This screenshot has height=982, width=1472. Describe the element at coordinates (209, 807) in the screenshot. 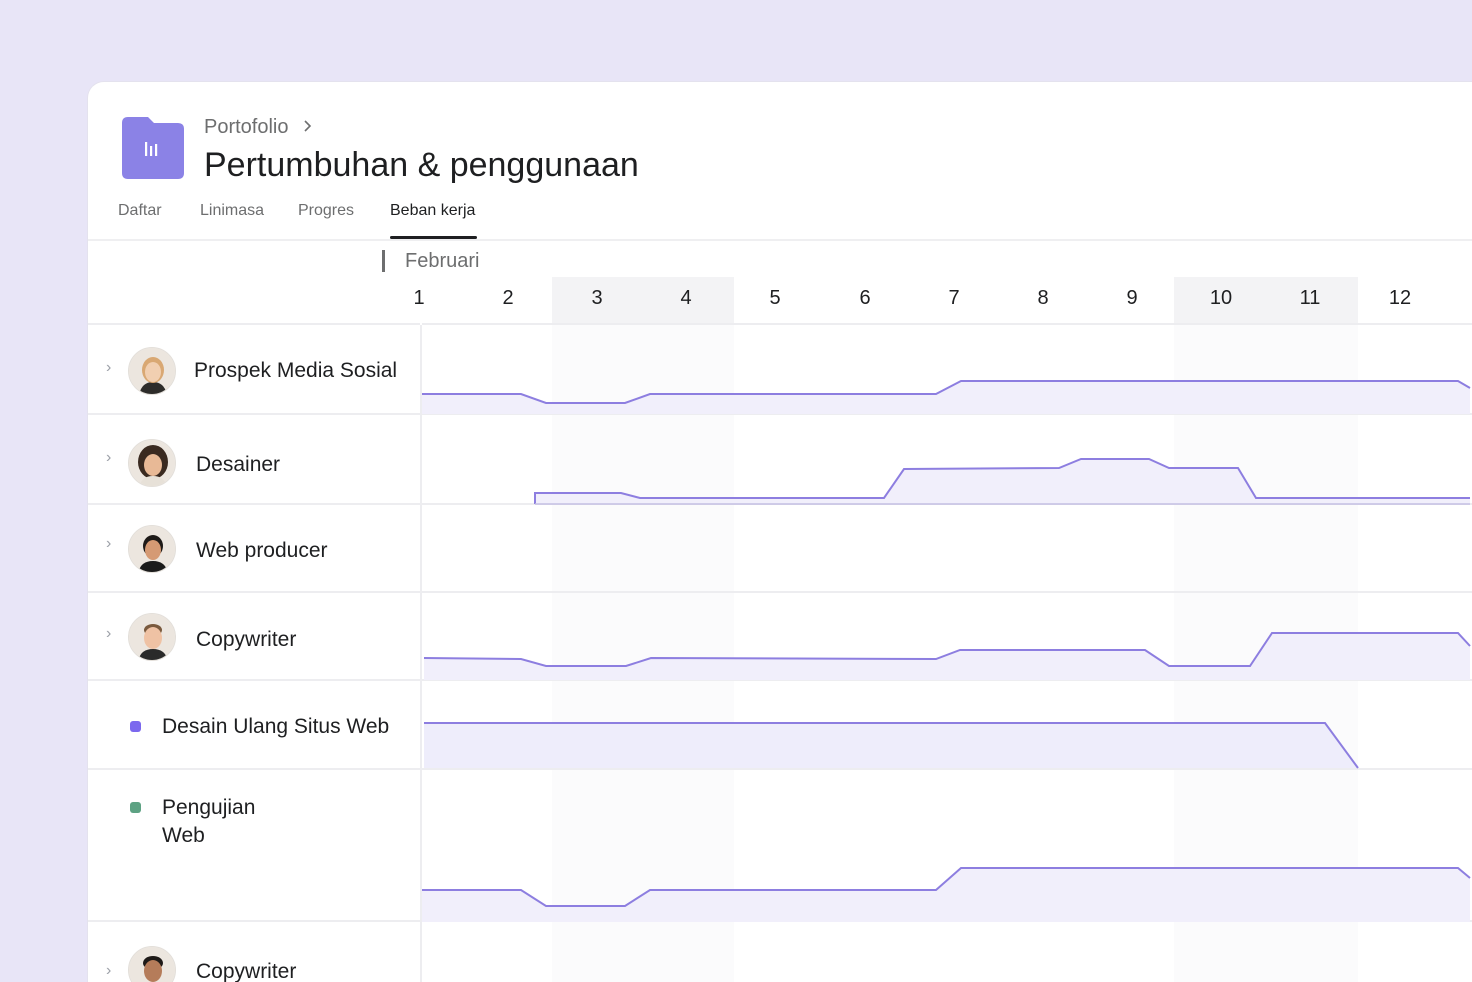

I see `row-label-line1: Pengujian` at that location.